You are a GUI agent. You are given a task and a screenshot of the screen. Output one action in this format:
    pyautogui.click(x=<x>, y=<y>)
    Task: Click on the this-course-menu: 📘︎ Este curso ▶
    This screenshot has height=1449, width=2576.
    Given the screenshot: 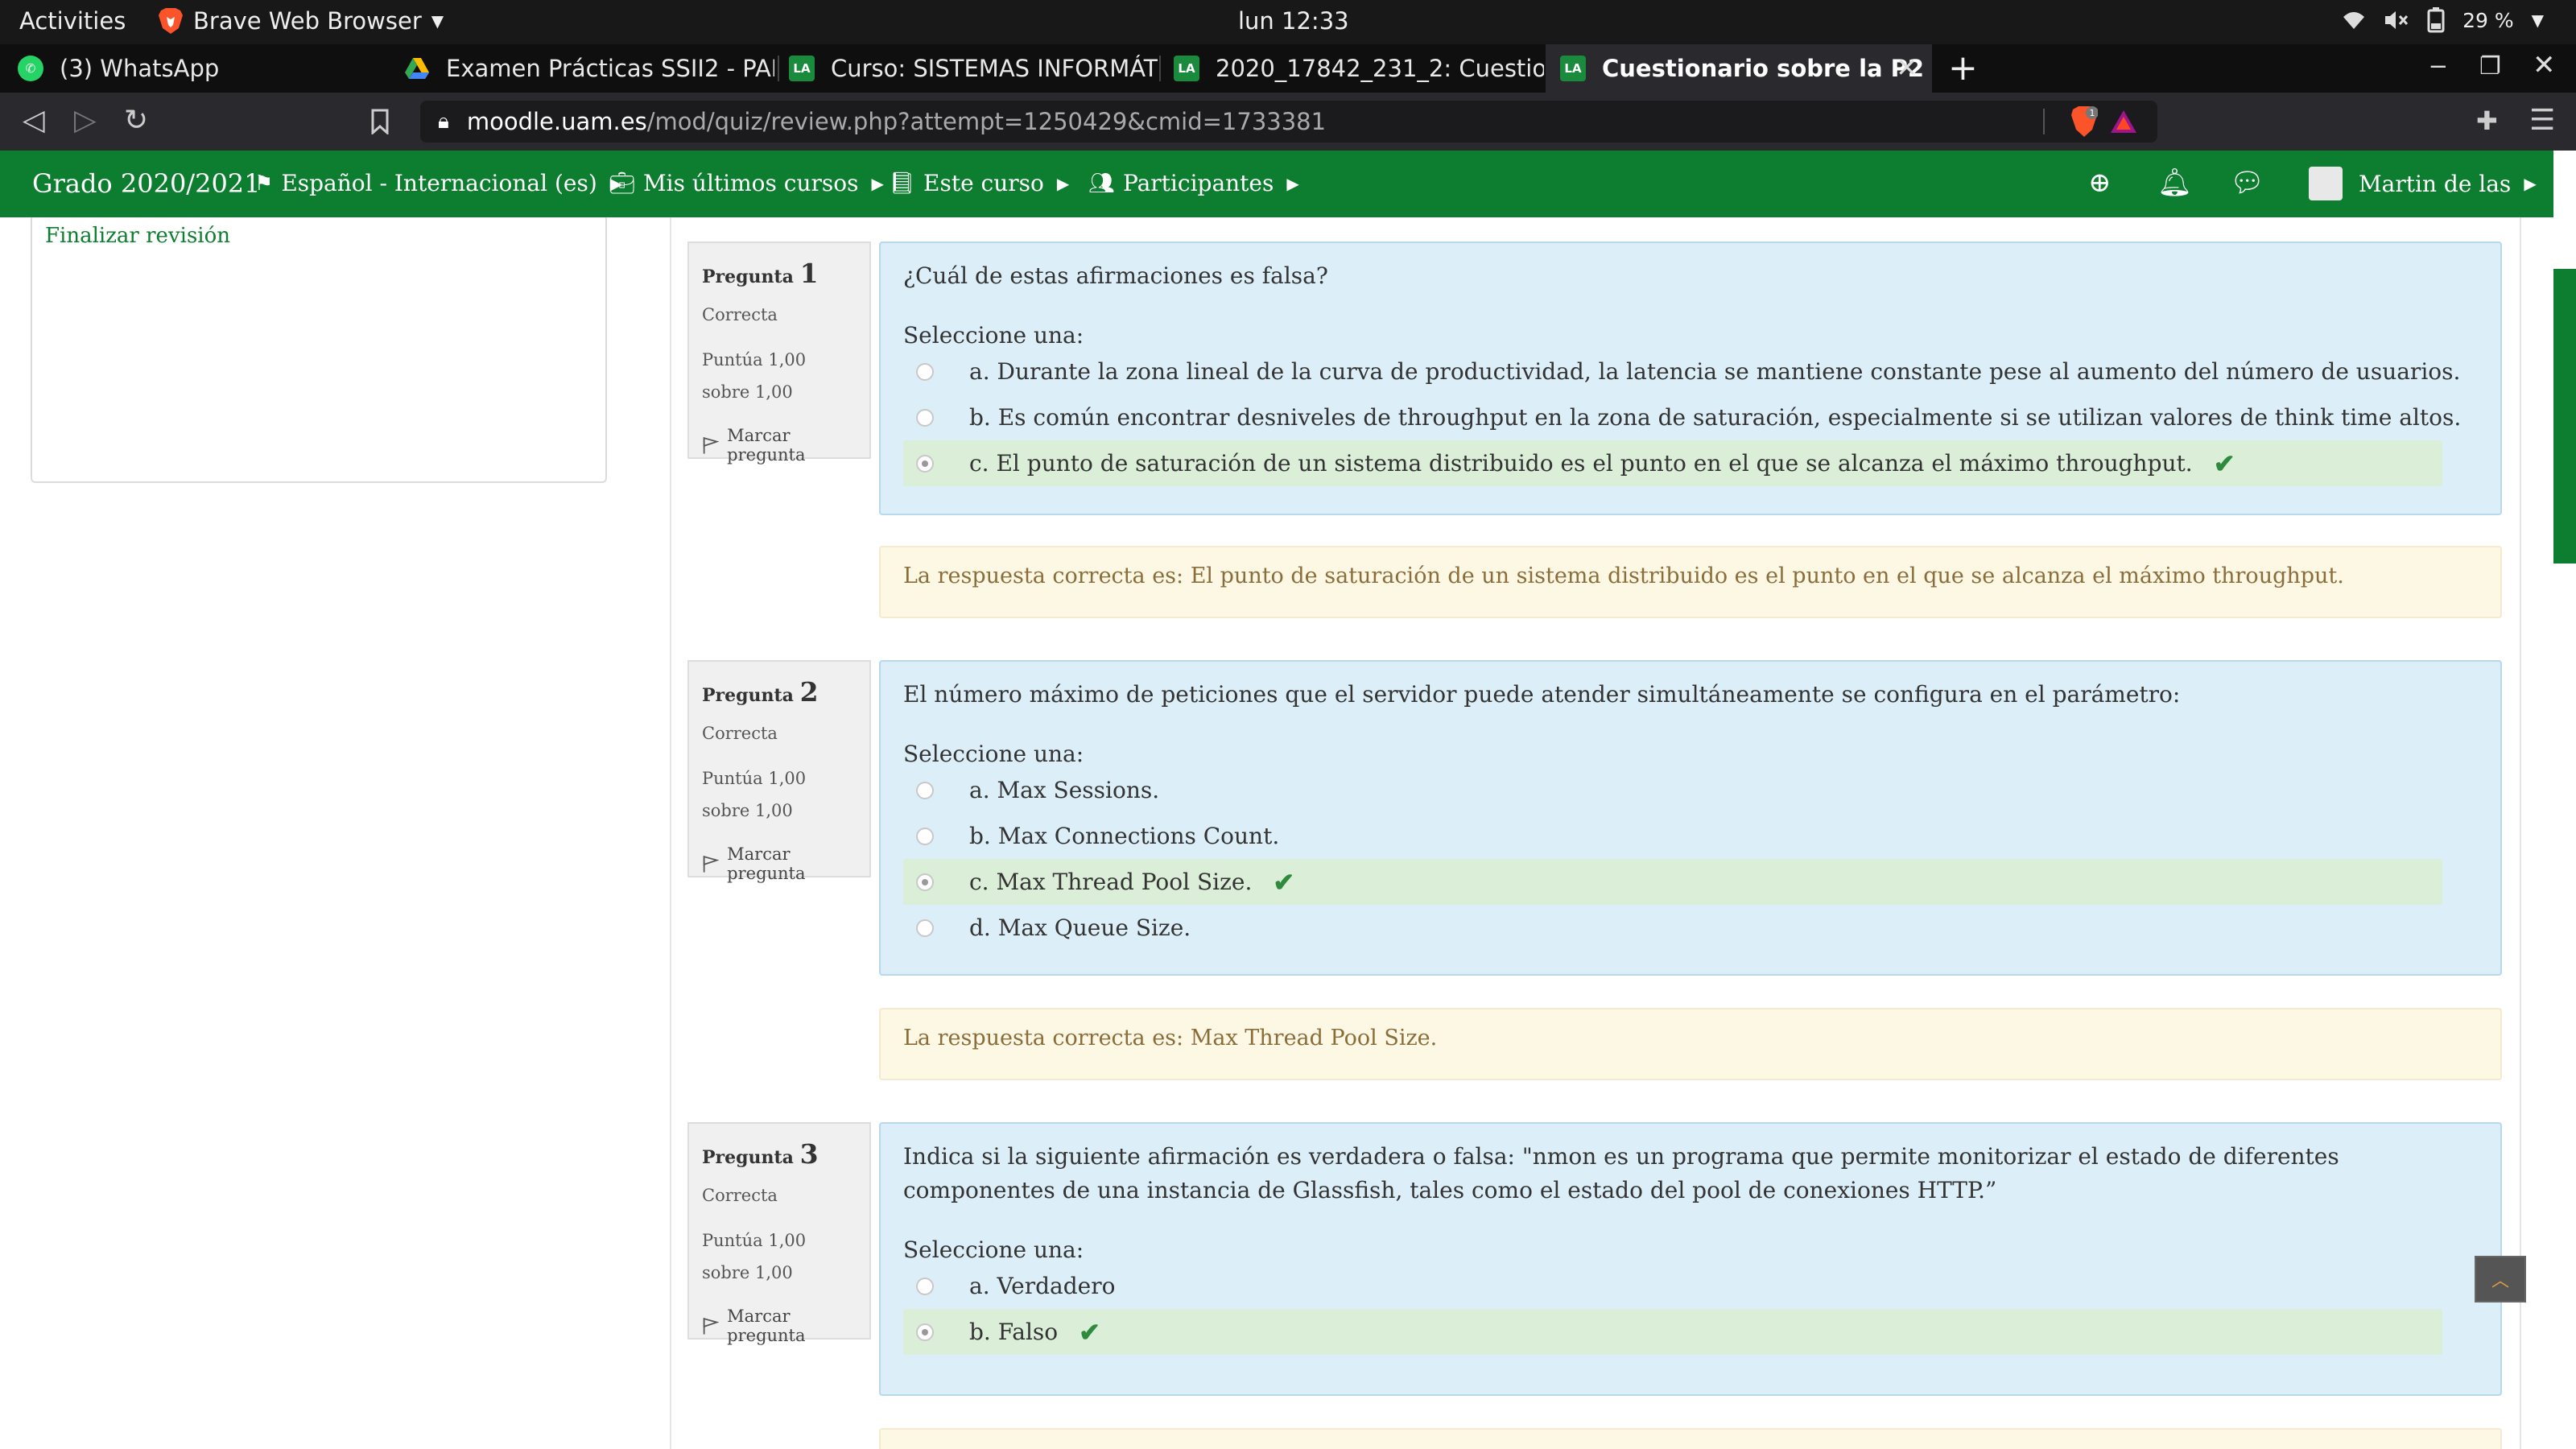 What is the action you would take?
    pyautogui.click(x=979, y=183)
    